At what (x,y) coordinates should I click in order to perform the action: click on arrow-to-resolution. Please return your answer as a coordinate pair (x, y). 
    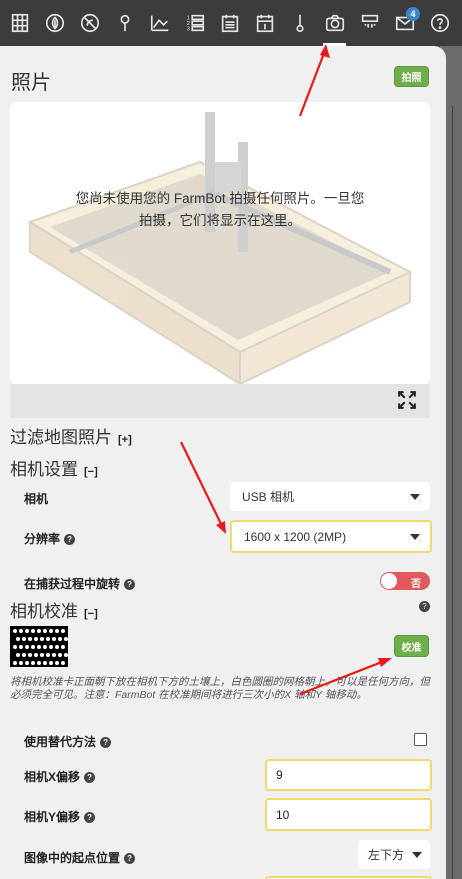
    Looking at the image, I should click on (202, 485).